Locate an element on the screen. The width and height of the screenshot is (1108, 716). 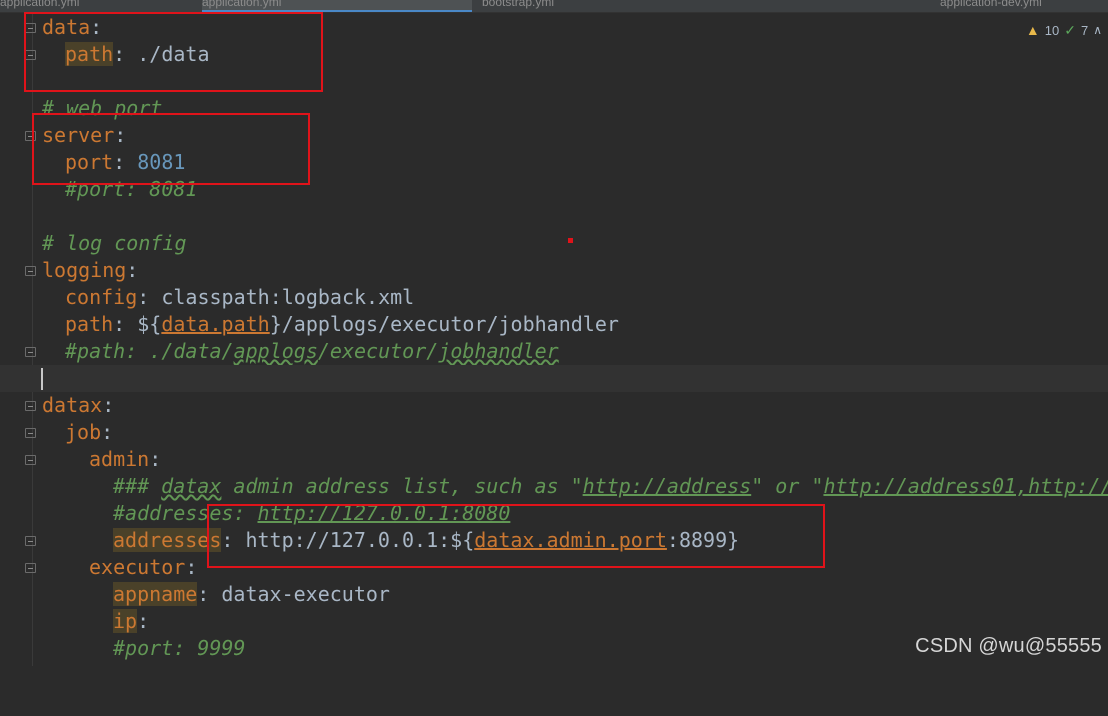
yaml-comment: datax is located at coordinates (191, 486).